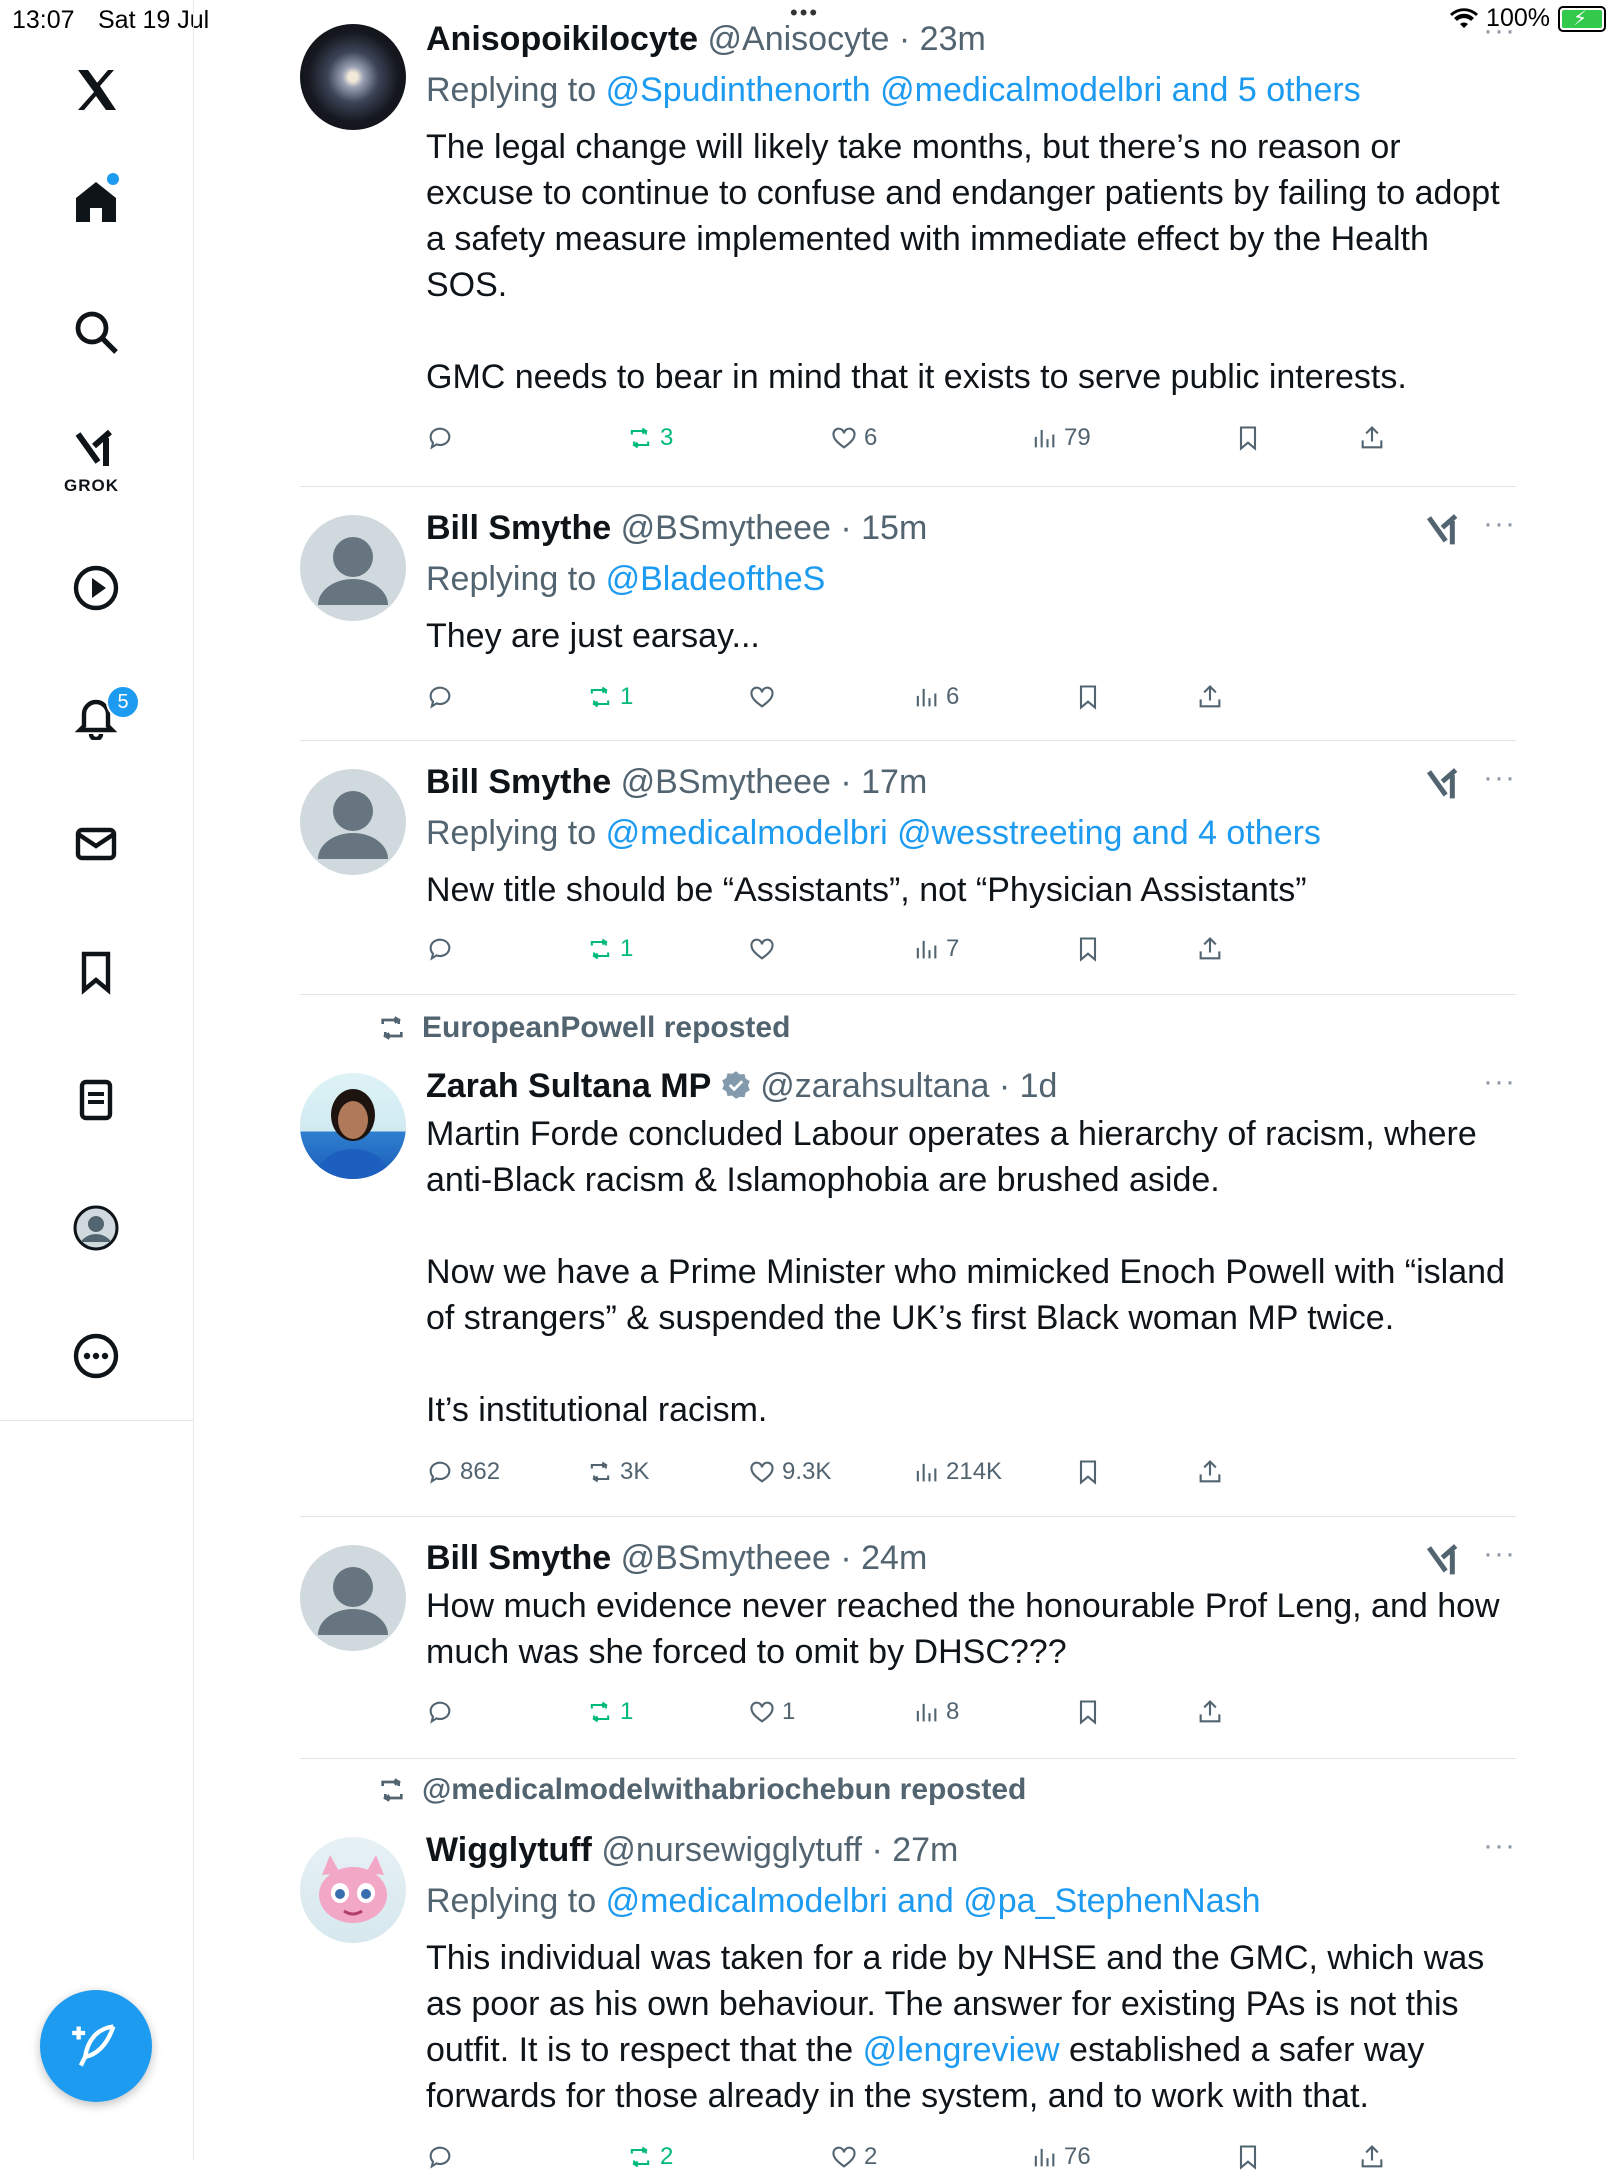  What do you see at coordinates (353, 1126) in the screenshot?
I see `avatar-photo` at bounding box center [353, 1126].